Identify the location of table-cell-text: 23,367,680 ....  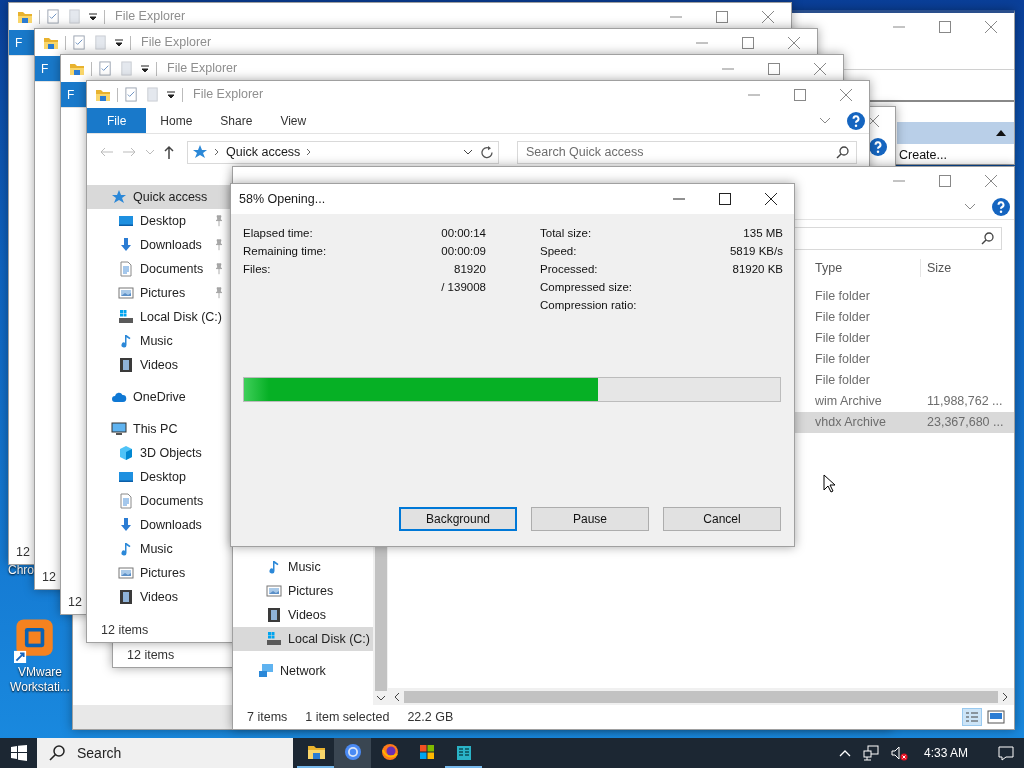
(964, 423).